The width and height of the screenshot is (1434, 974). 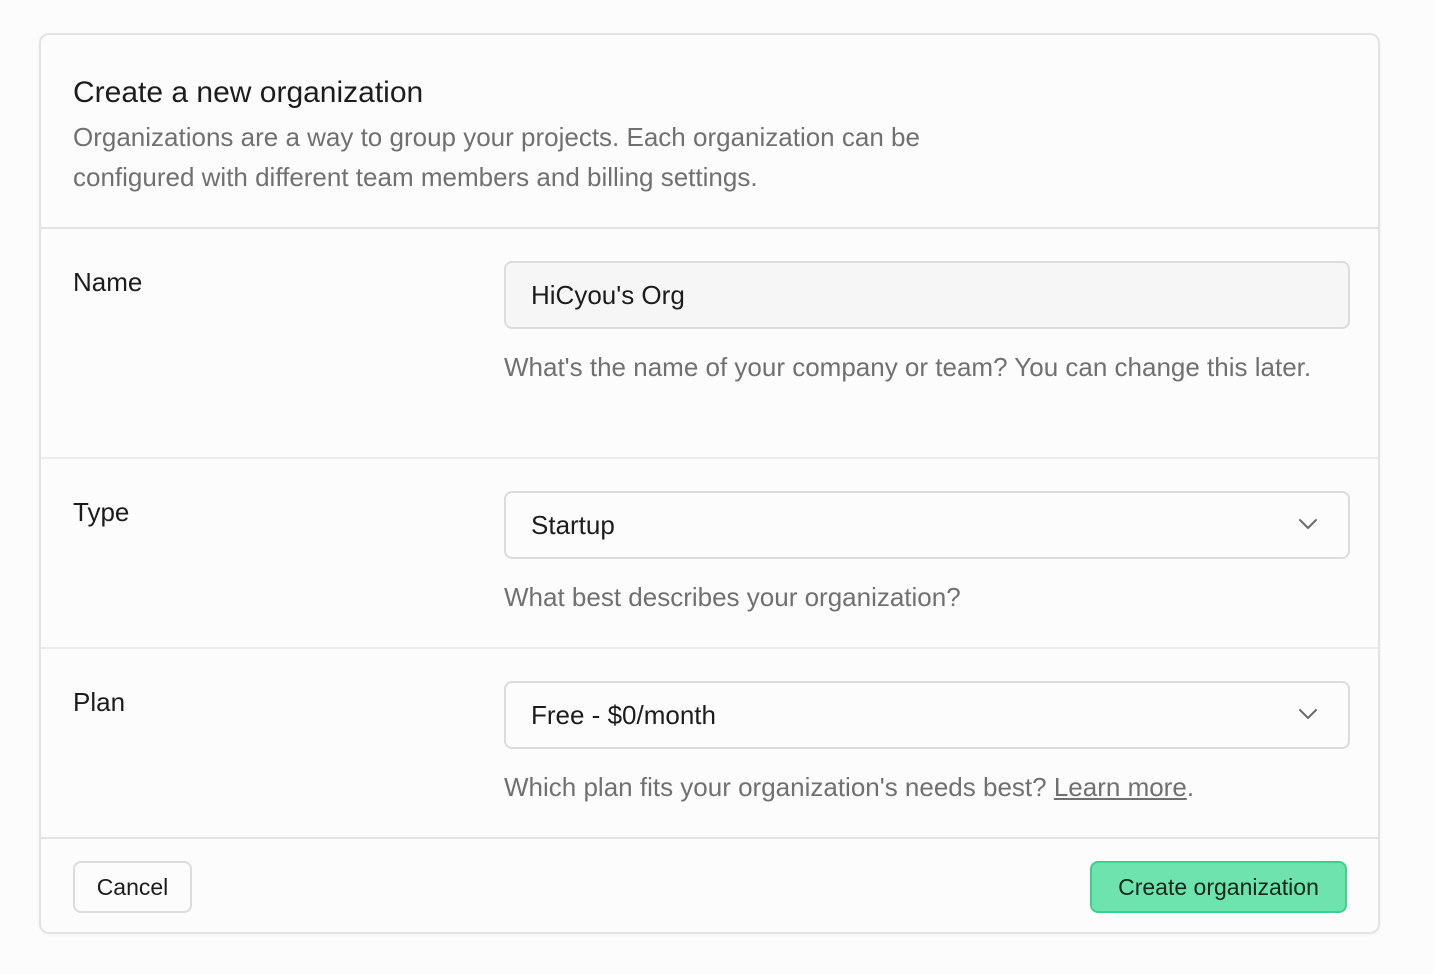 What do you see at coordinates (101, 512) in the screenshot?
I see `type-label: Type` at bounding box center [101, 512].